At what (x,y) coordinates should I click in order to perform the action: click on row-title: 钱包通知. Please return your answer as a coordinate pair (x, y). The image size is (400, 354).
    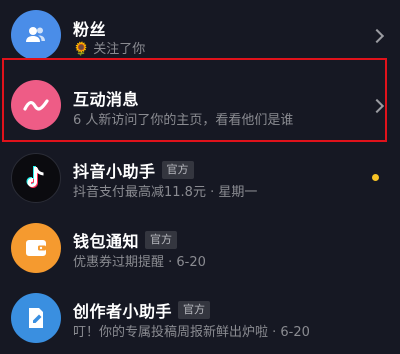
    Looking at the image, I should click on (106, 241).